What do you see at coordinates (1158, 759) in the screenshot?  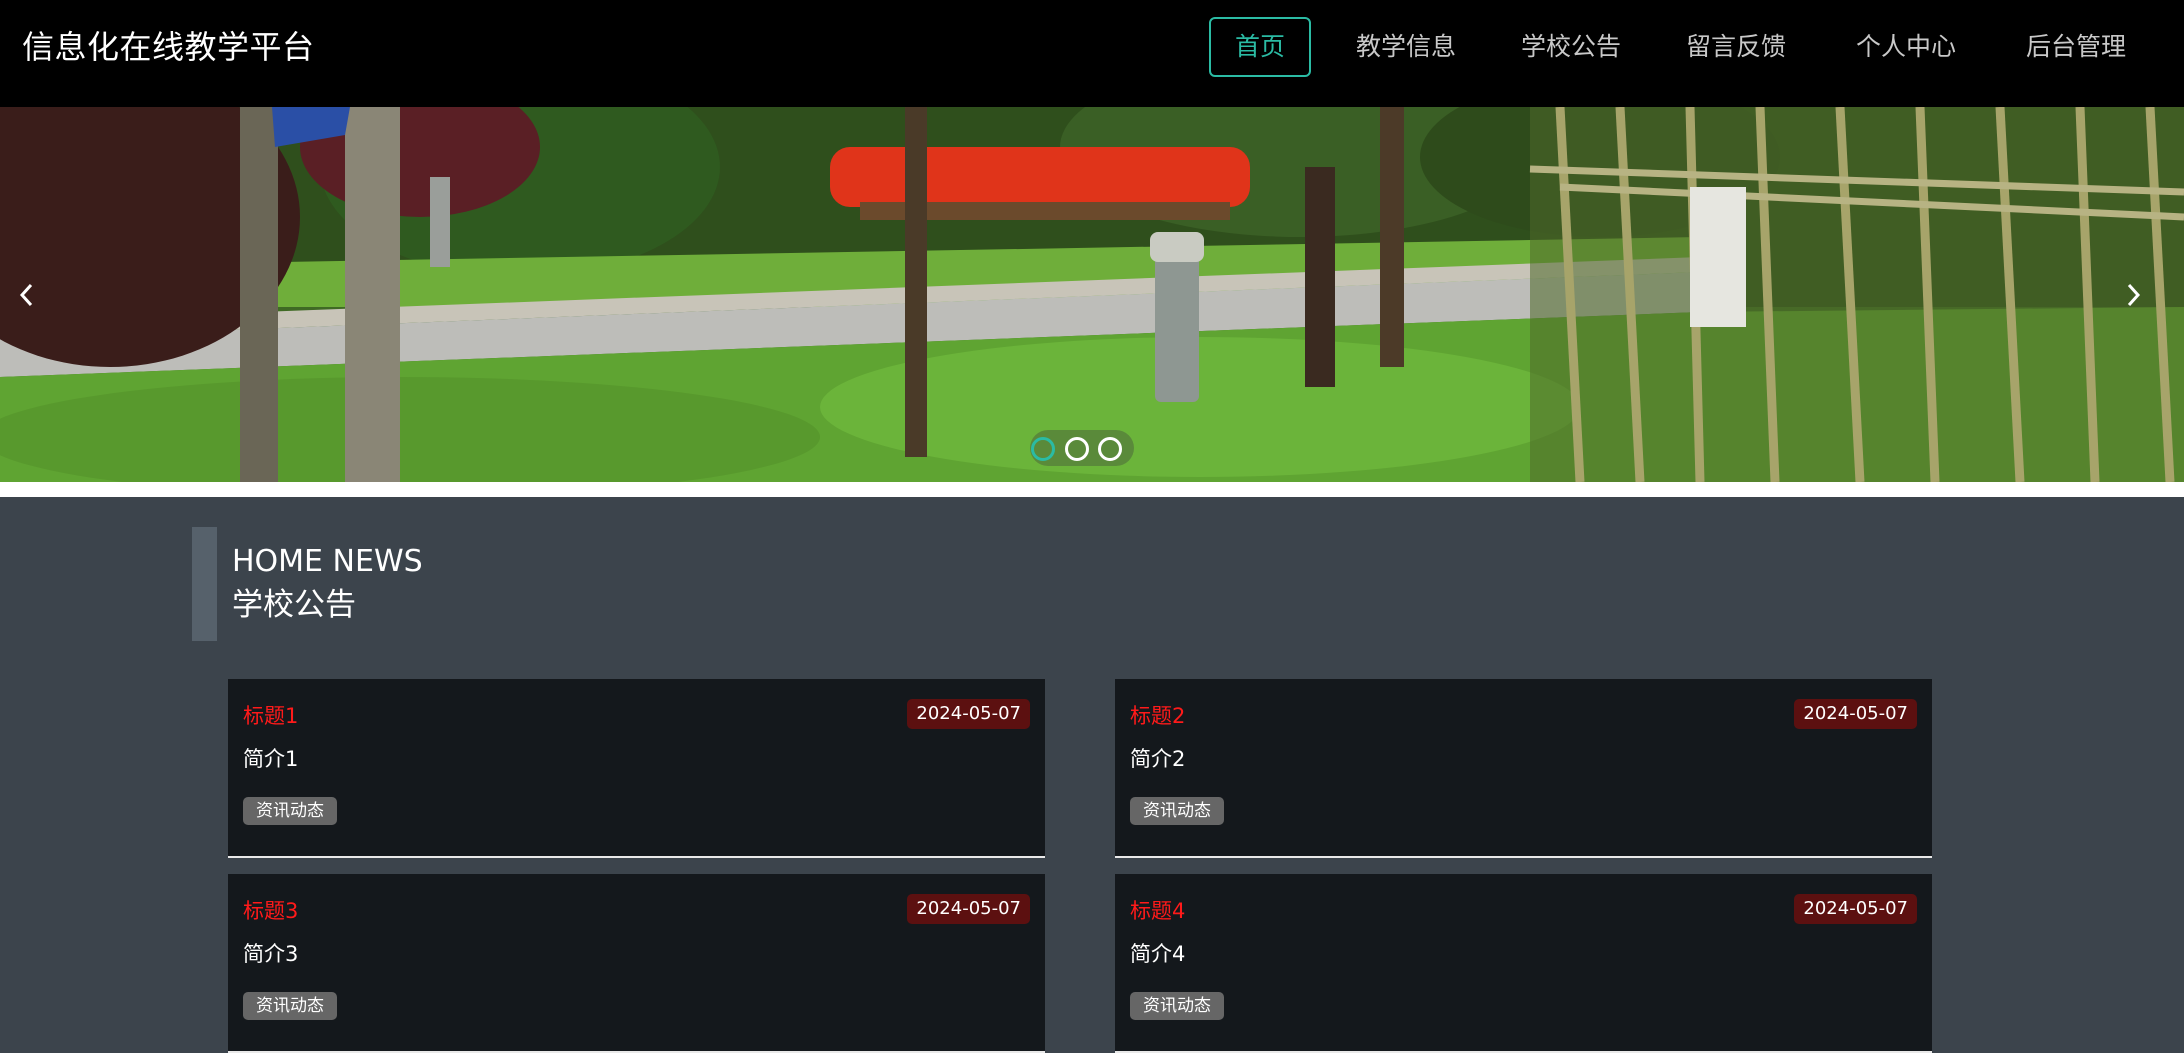 I see `news-summary: 简介2` at bounding box center [1158, 759].